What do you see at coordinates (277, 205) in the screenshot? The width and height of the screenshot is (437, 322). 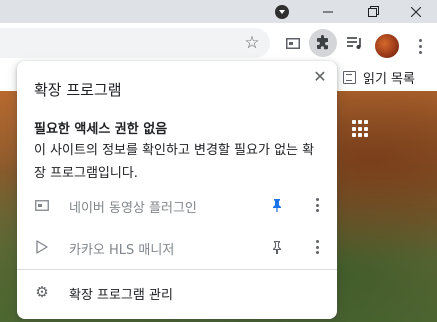 I see `pin-icon` at bounding box center [277, 205].